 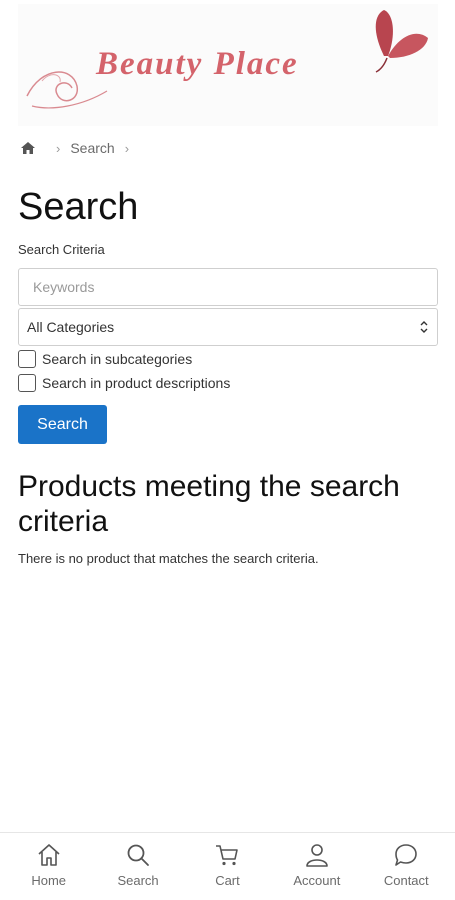 I want to click on nav-contact-label: Contact, so click(x=406, y=880).